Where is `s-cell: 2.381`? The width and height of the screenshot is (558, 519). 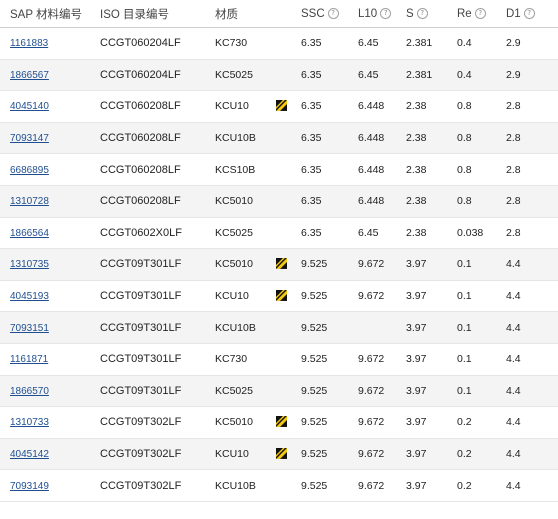
s-cell: 2.381 is located at coordinates (431, 43).